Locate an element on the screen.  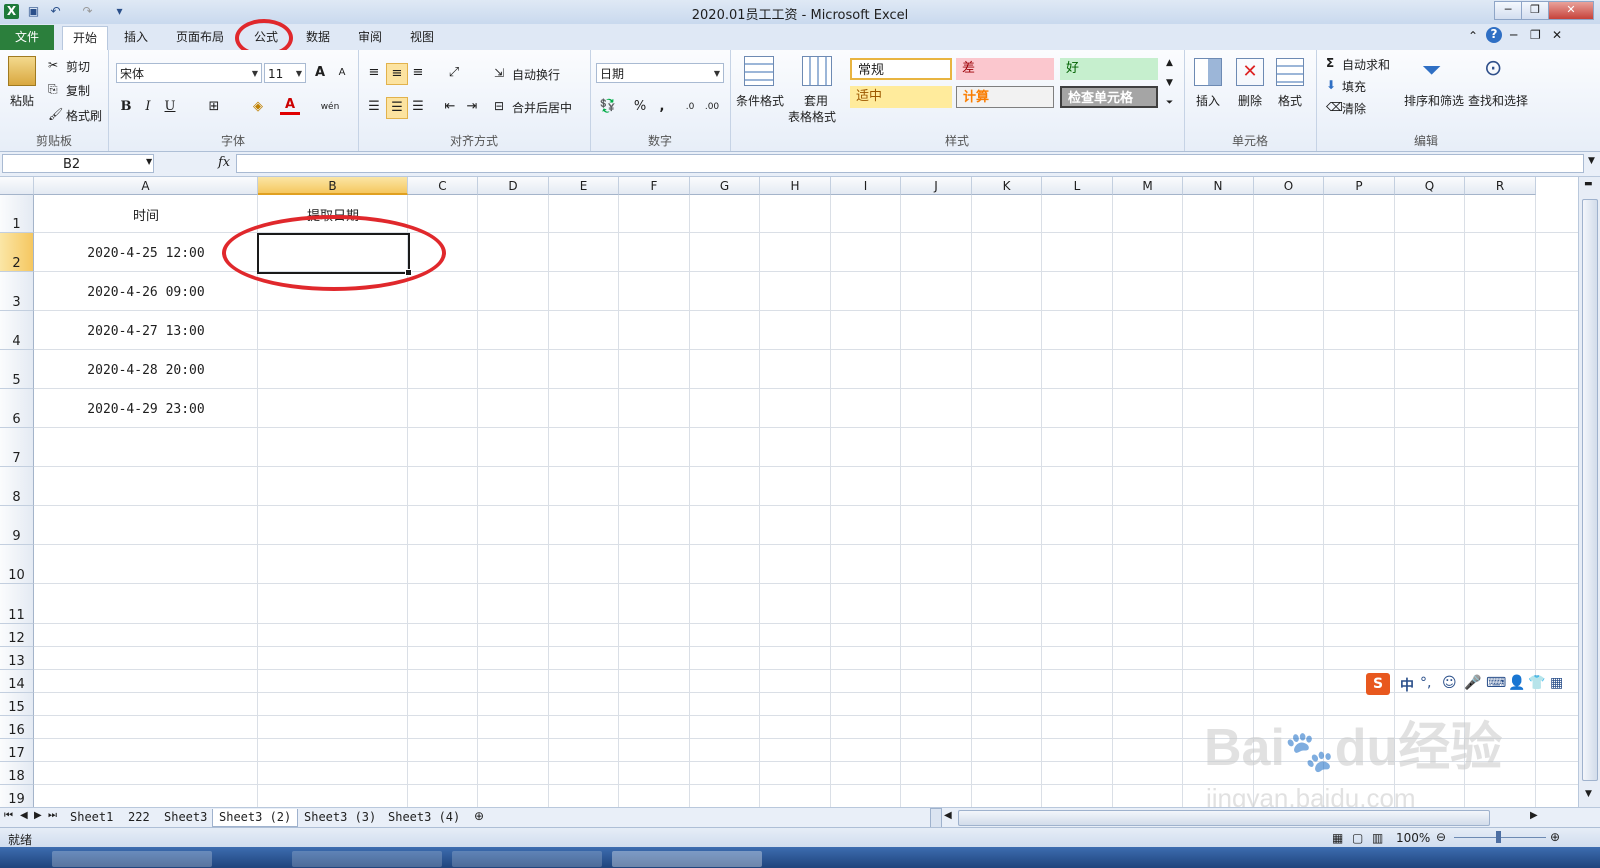
wrap-text-button: 自动换行 is located at coordinates (536, 74).